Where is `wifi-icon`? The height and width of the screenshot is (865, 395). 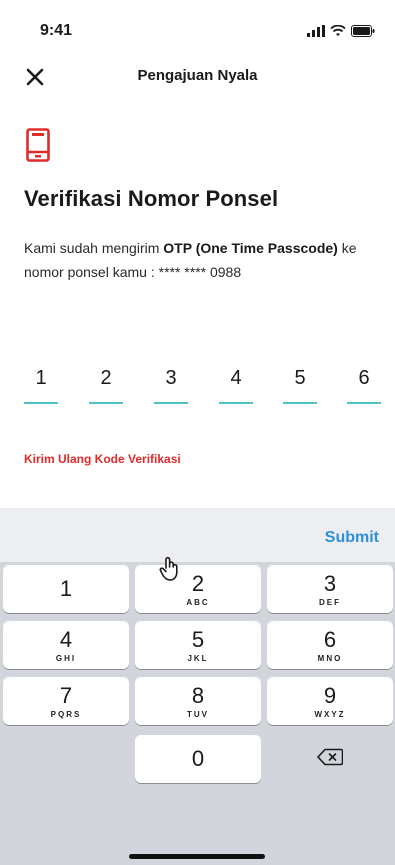
wifi-icon is located at coordinates (338, 33).